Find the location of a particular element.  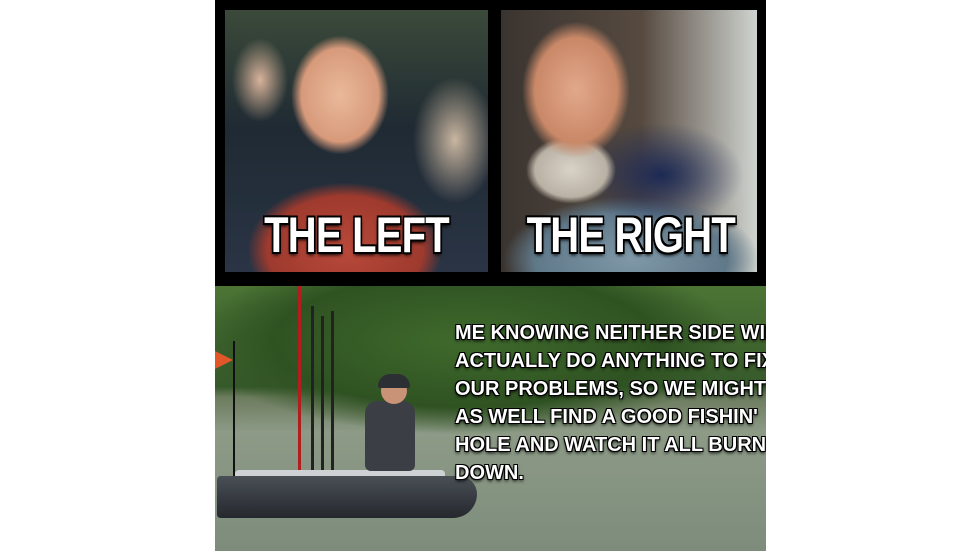

flag-pole is located at coordinates (234, 411).